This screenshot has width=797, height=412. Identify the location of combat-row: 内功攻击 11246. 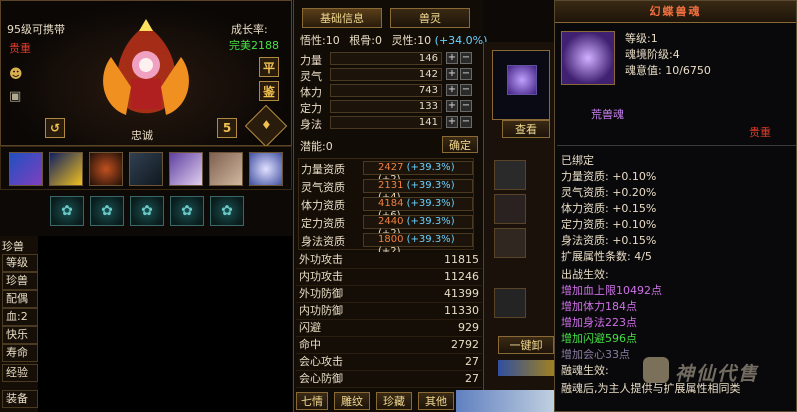
(389, 277).